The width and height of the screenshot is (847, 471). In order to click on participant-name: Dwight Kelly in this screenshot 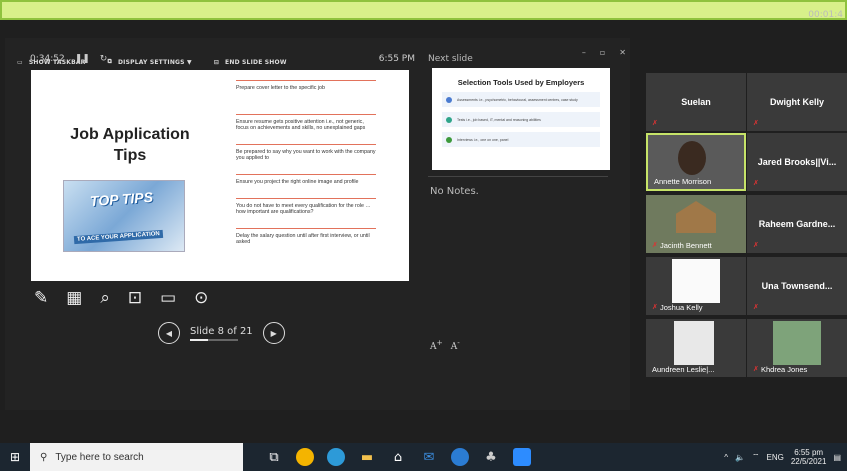, I will do `click(796, 102)`.